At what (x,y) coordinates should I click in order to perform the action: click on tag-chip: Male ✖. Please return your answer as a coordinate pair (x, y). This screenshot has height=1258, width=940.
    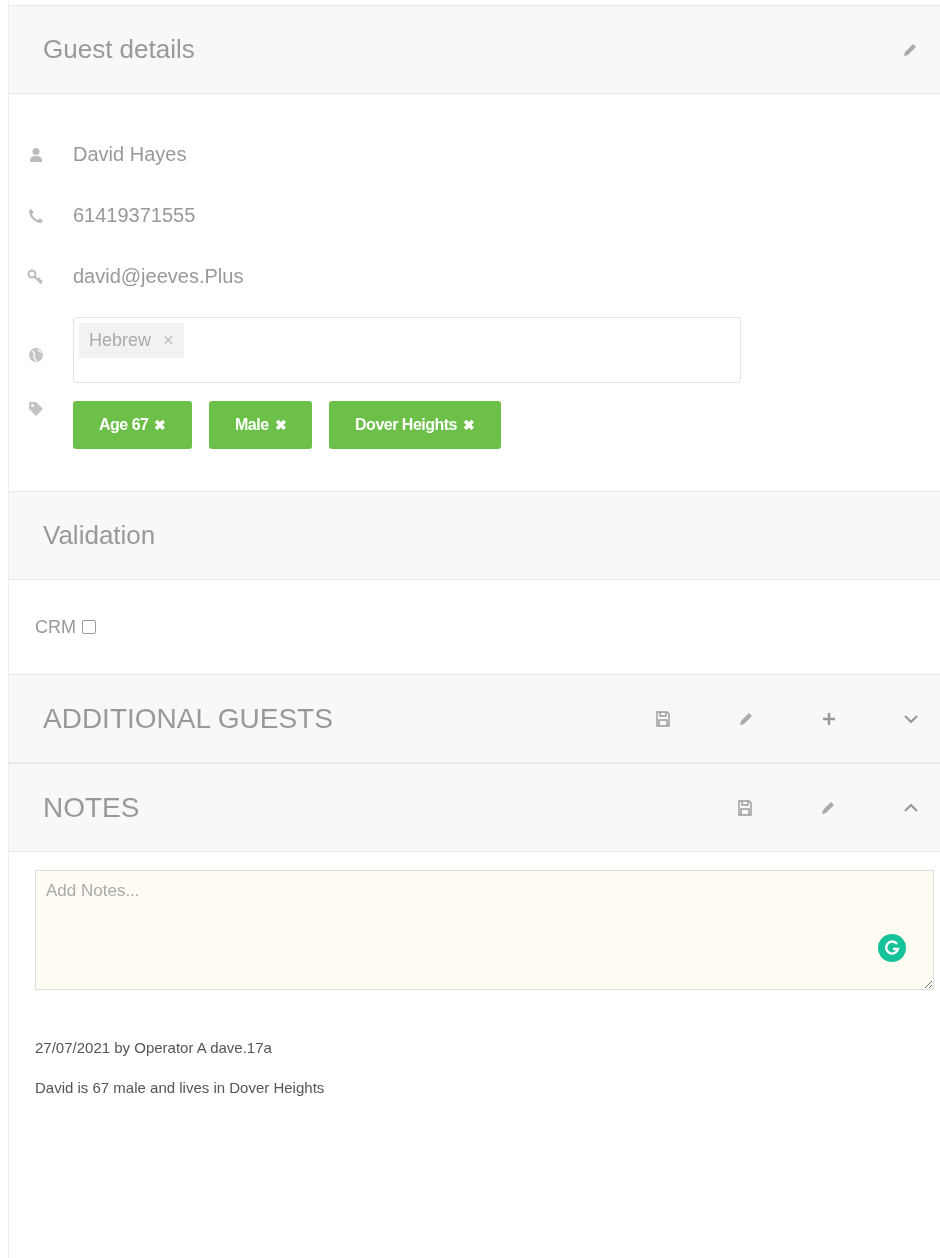
    Looking at the image, I should click on (260, 425).